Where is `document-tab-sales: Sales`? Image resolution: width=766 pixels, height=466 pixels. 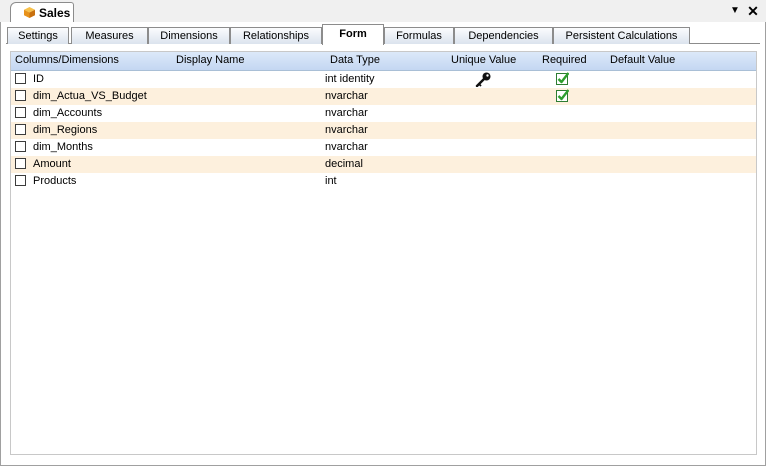
document-tab-sales: Sales is located at coordinates (42, 12).